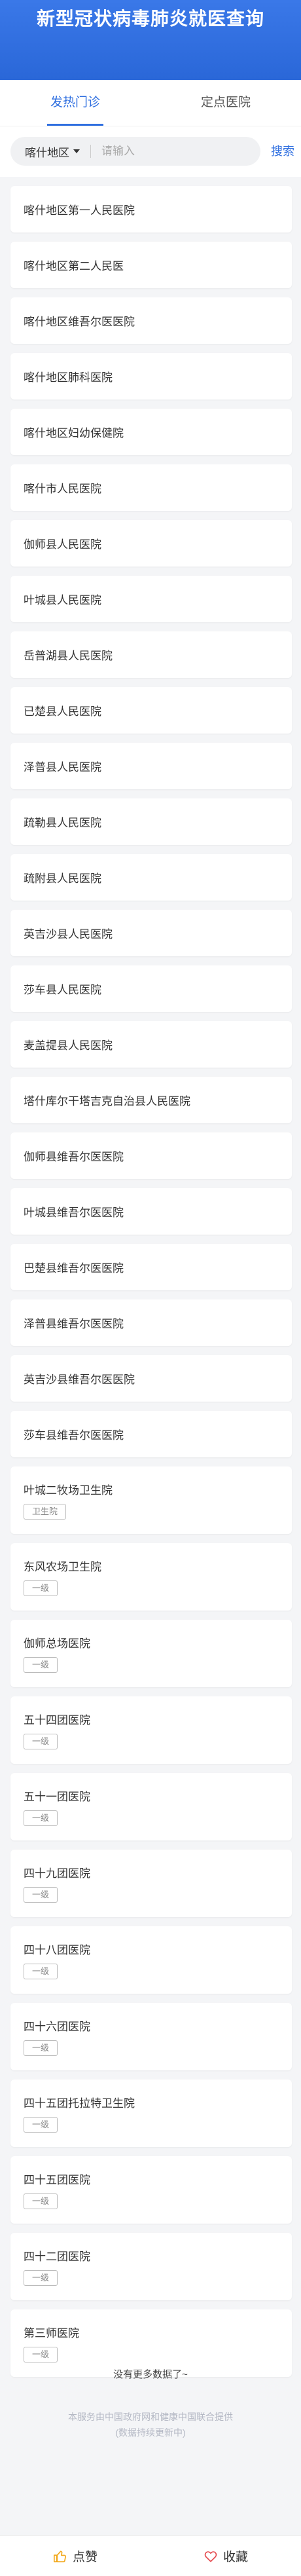 This screenshot has width=301, height=2576. What do you see at coordinates (151, 2343) in the screenshot?
I see `hospital-card-body: 第三师医院 一级` at bounding box center [151, 2343].